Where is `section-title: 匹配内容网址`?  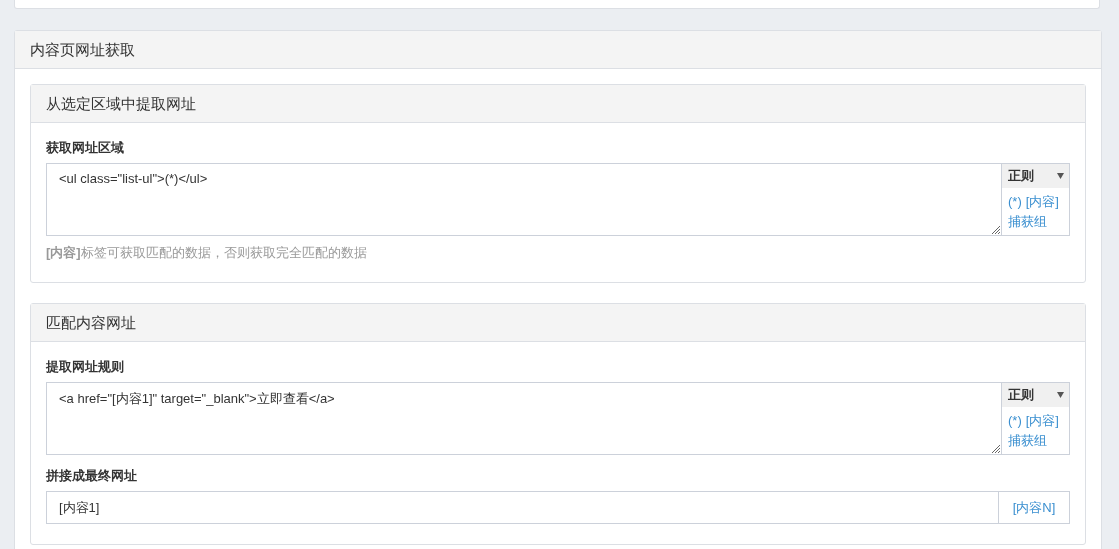 section-title: 匹配内容网址 is located at coordinates (558, 323).